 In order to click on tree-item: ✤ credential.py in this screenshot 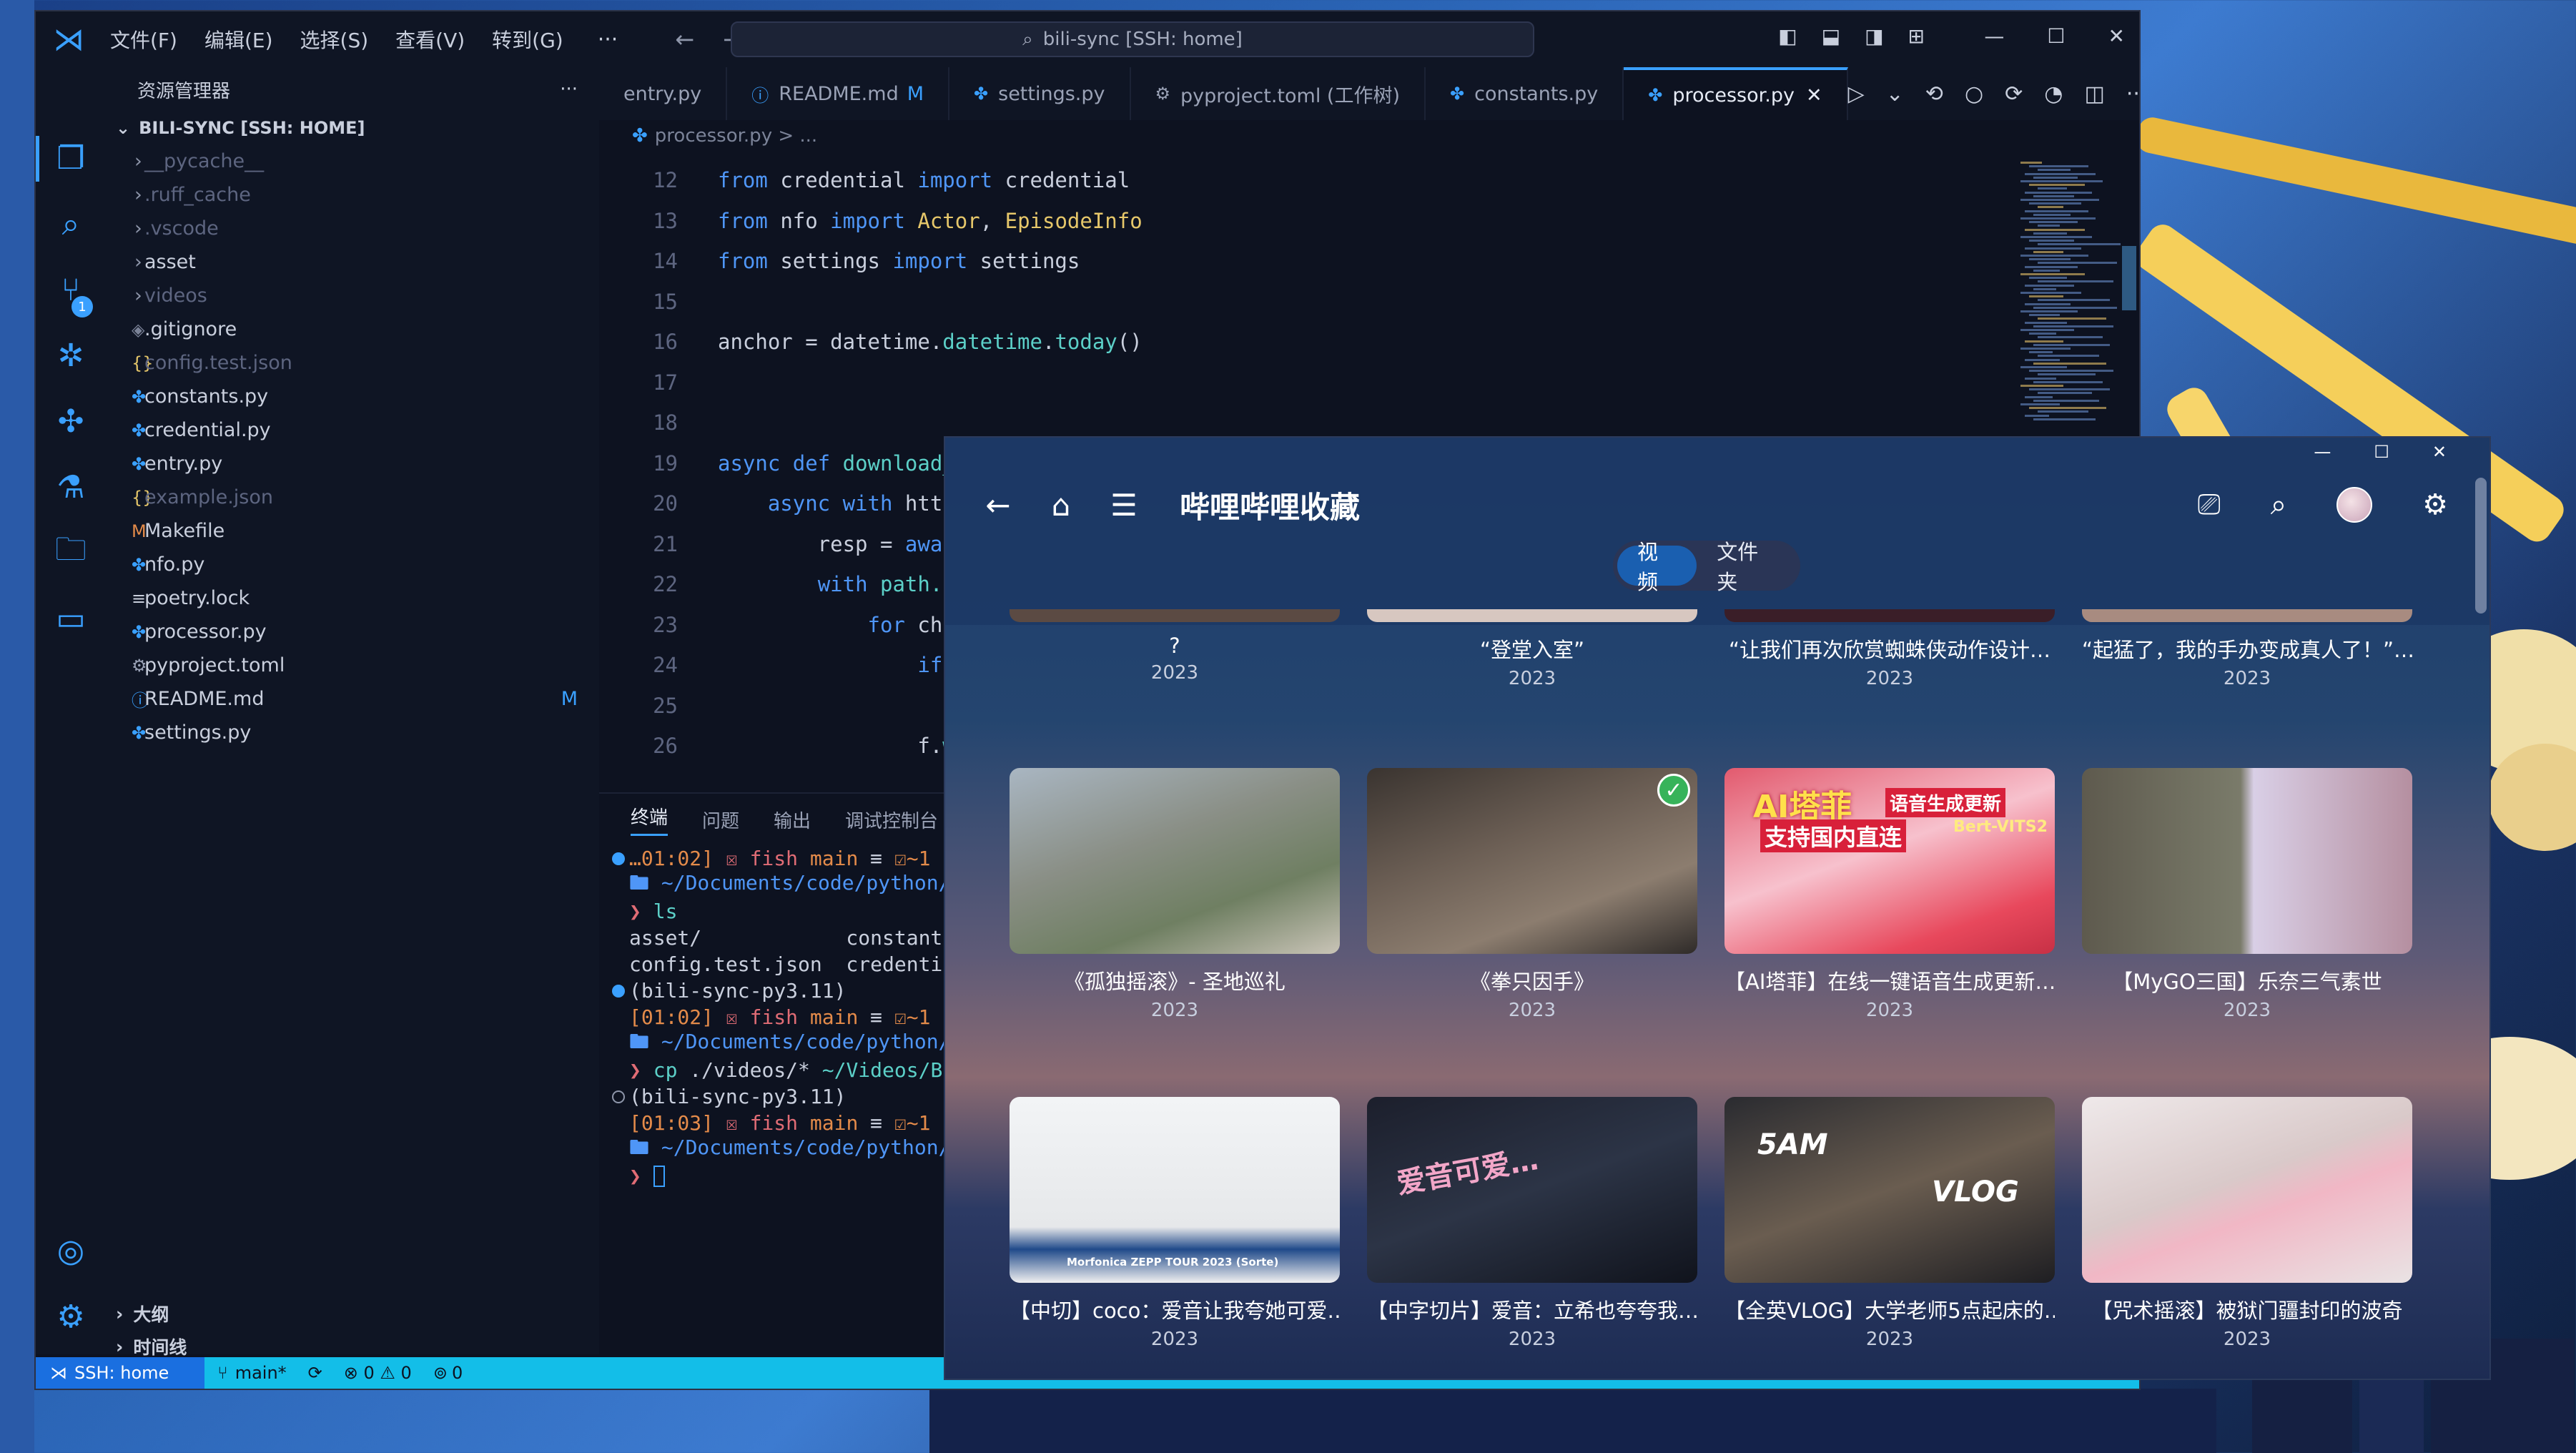, I will do `click(352, 430)`.